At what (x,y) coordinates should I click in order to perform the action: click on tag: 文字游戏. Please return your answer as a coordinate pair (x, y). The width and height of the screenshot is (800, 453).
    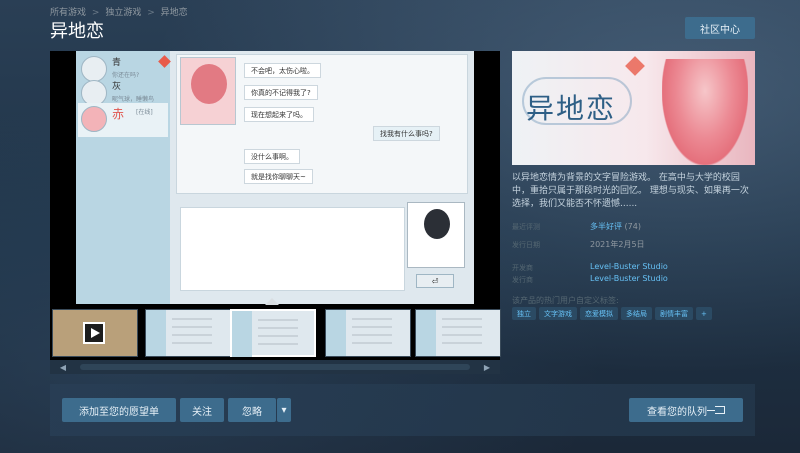
    Looking at the image, I should click on (558, 313).